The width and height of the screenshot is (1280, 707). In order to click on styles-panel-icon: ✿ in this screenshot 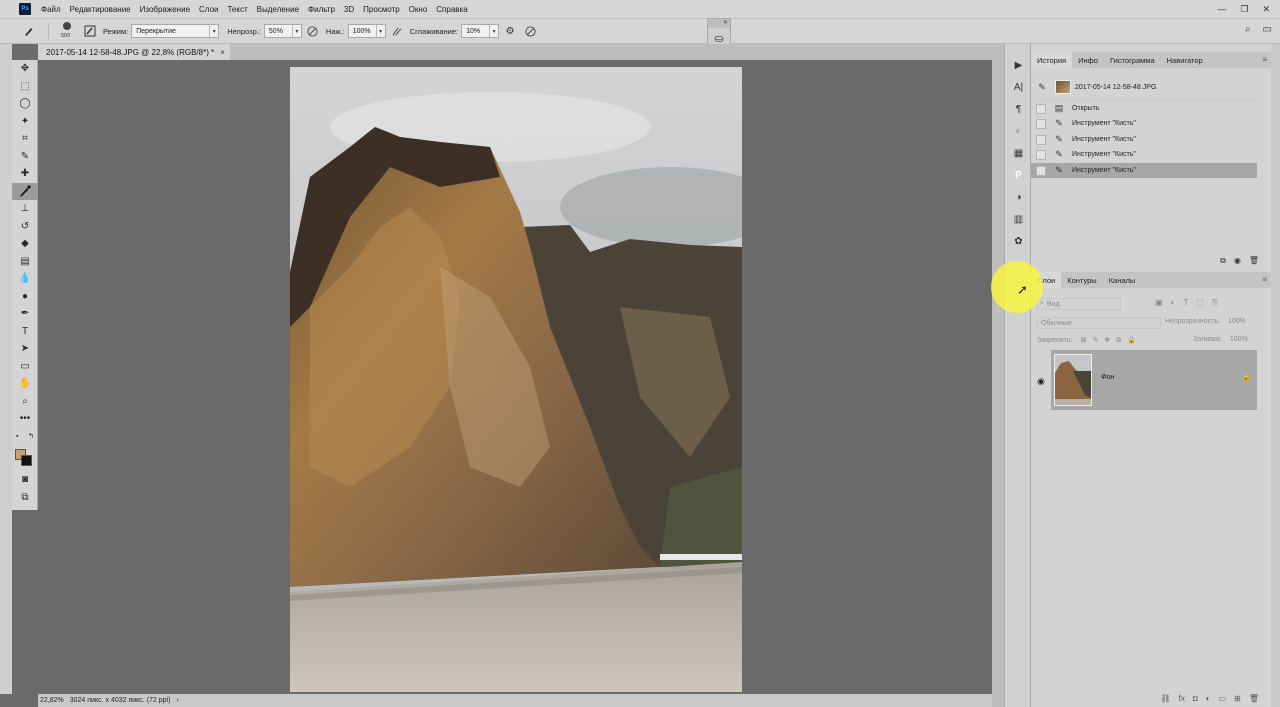, I will do `click(1018, 241)`.